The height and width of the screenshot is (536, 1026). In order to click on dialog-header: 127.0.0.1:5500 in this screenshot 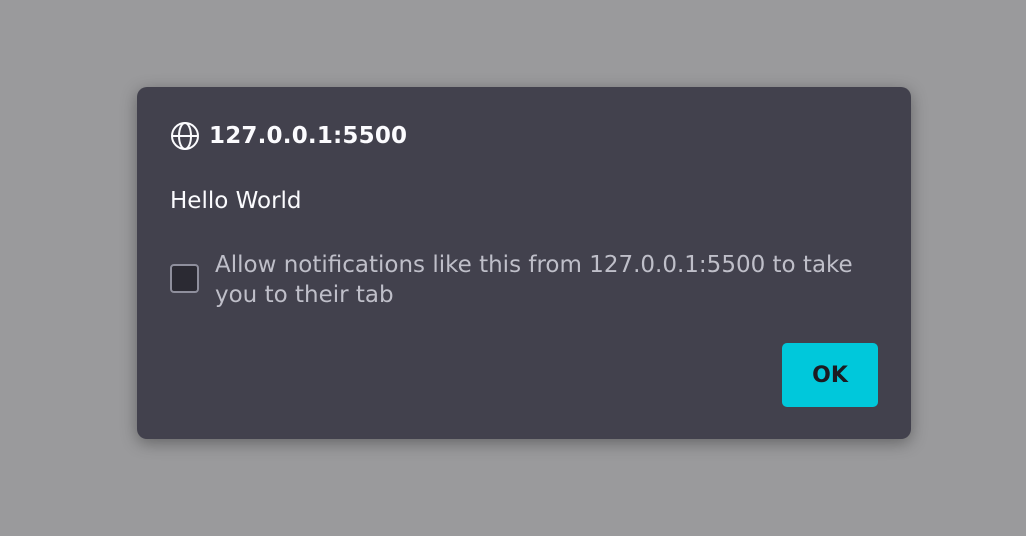, I will do `click(288, 136)`.